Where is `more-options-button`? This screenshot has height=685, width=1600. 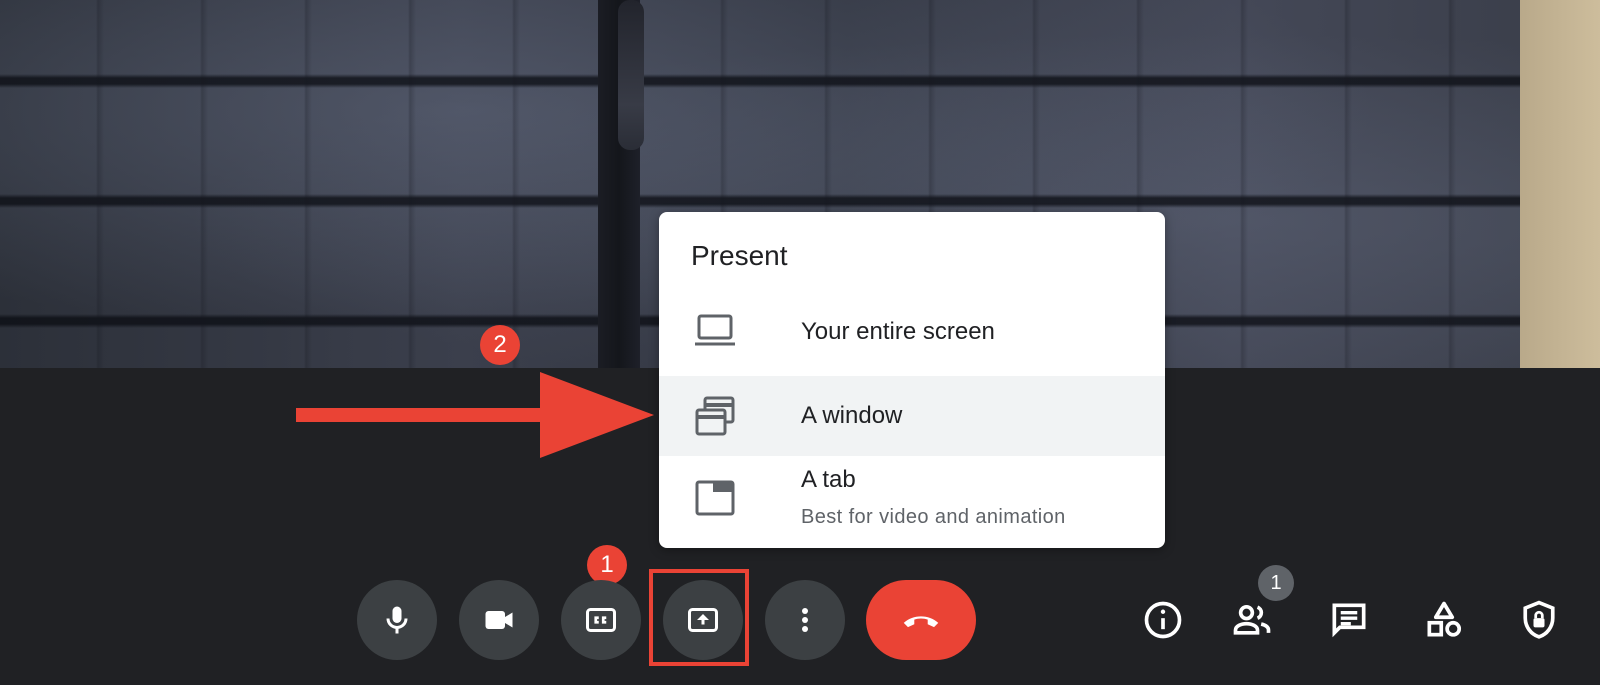
more-options-button is located at coordinates (805, 620).